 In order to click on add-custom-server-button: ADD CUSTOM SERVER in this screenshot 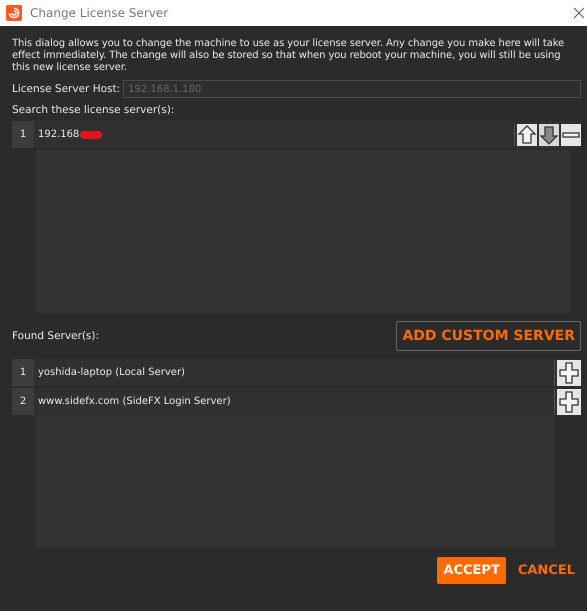, I will do `click(488, 336)`.